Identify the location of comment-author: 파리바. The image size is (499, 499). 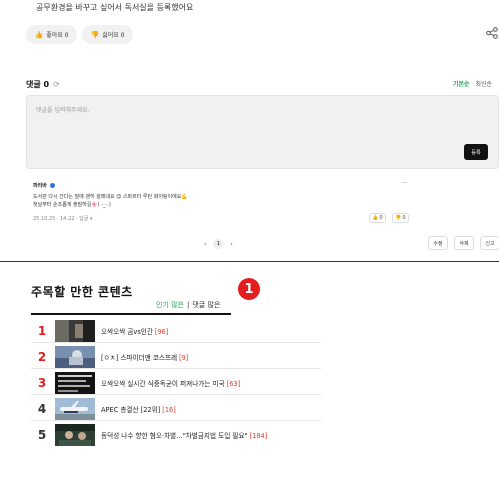
(44, 185).